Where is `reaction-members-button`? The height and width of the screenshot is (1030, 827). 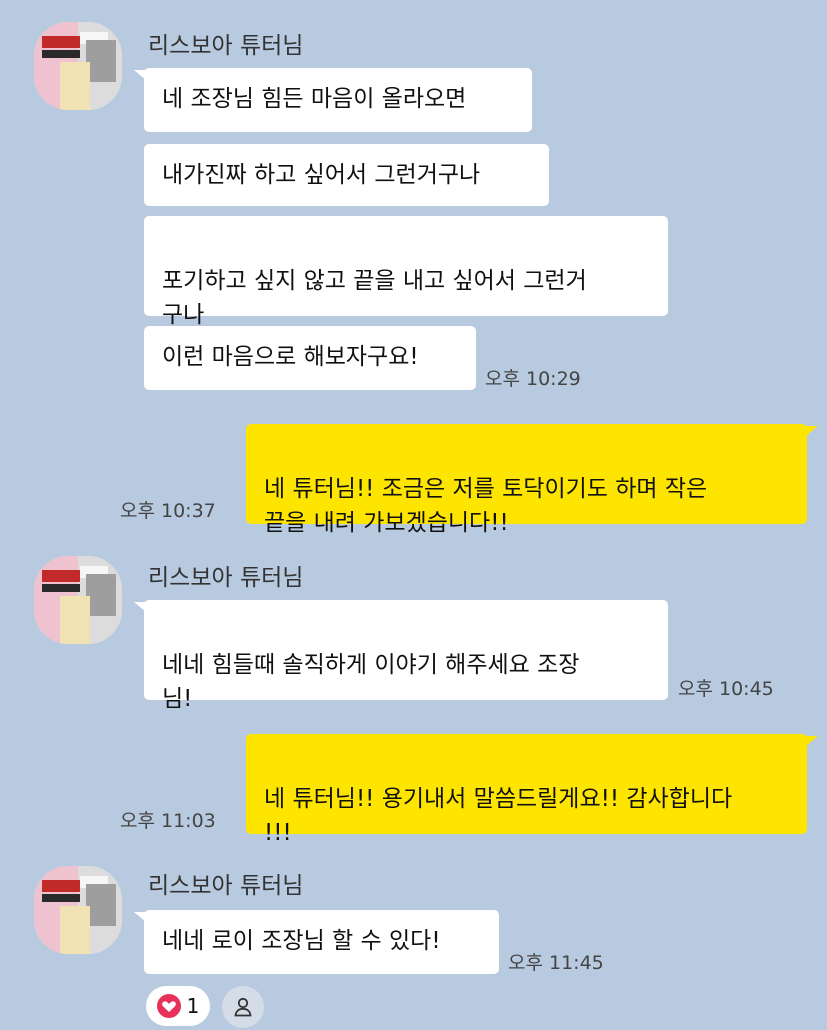 reaction-members-button is located at coordinates (243, 1007).